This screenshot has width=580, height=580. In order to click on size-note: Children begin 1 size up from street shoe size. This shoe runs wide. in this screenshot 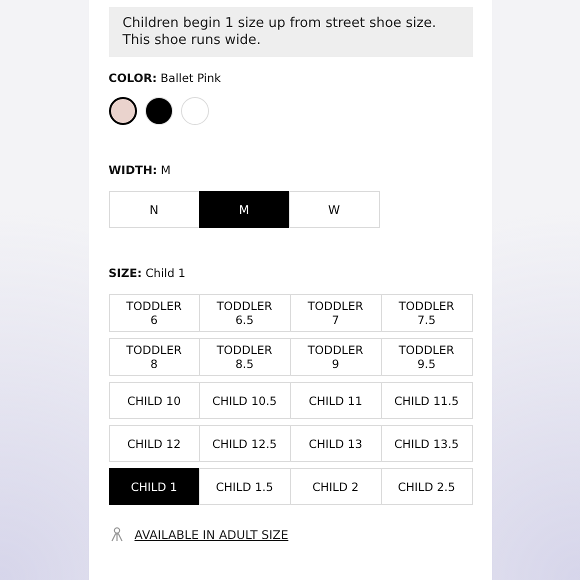, I will do `click(290, 32)`.